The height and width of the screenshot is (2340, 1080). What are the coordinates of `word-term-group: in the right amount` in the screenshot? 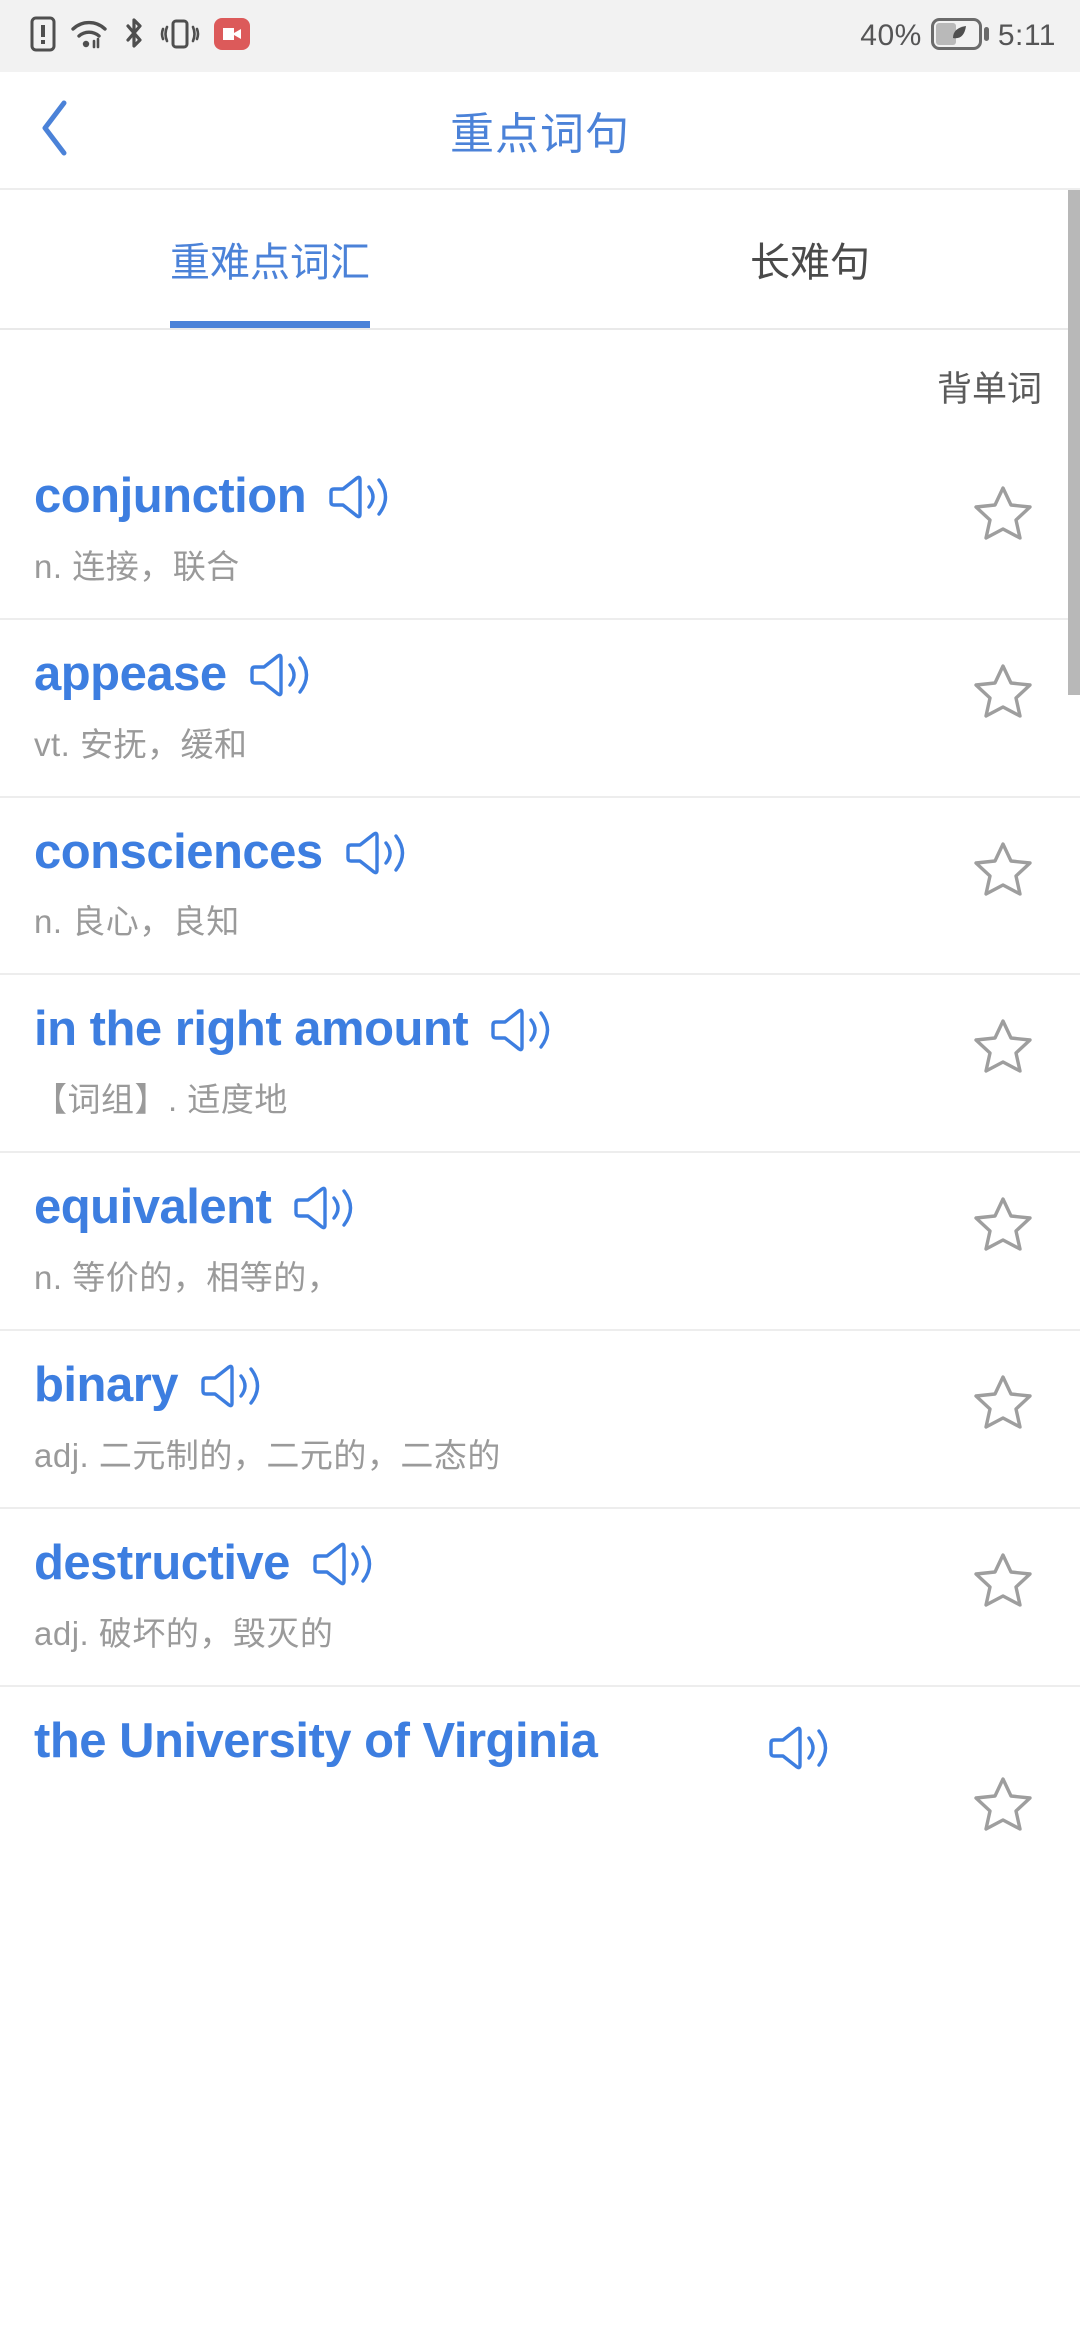 It's located at (293, 1030).